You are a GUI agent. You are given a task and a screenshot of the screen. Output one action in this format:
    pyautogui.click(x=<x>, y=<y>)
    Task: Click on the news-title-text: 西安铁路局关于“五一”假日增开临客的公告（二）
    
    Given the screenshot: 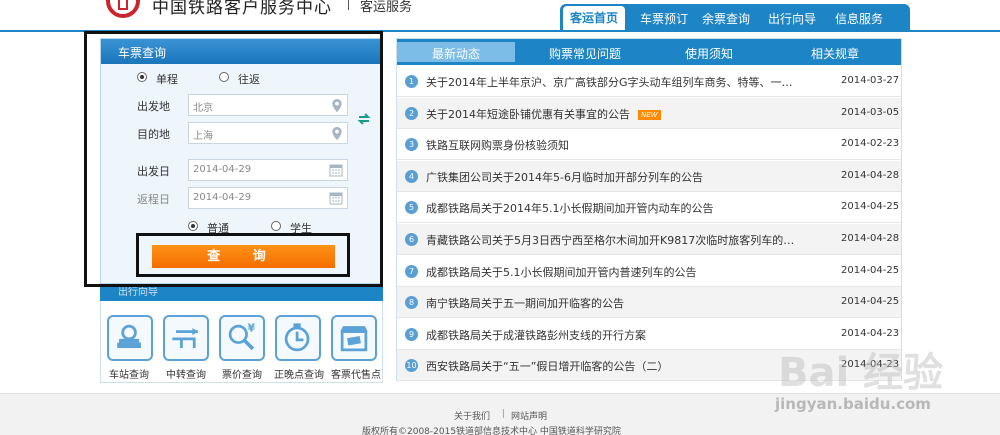 What is the action you would take?
    pyautogui.click(x=547, y=367)
    